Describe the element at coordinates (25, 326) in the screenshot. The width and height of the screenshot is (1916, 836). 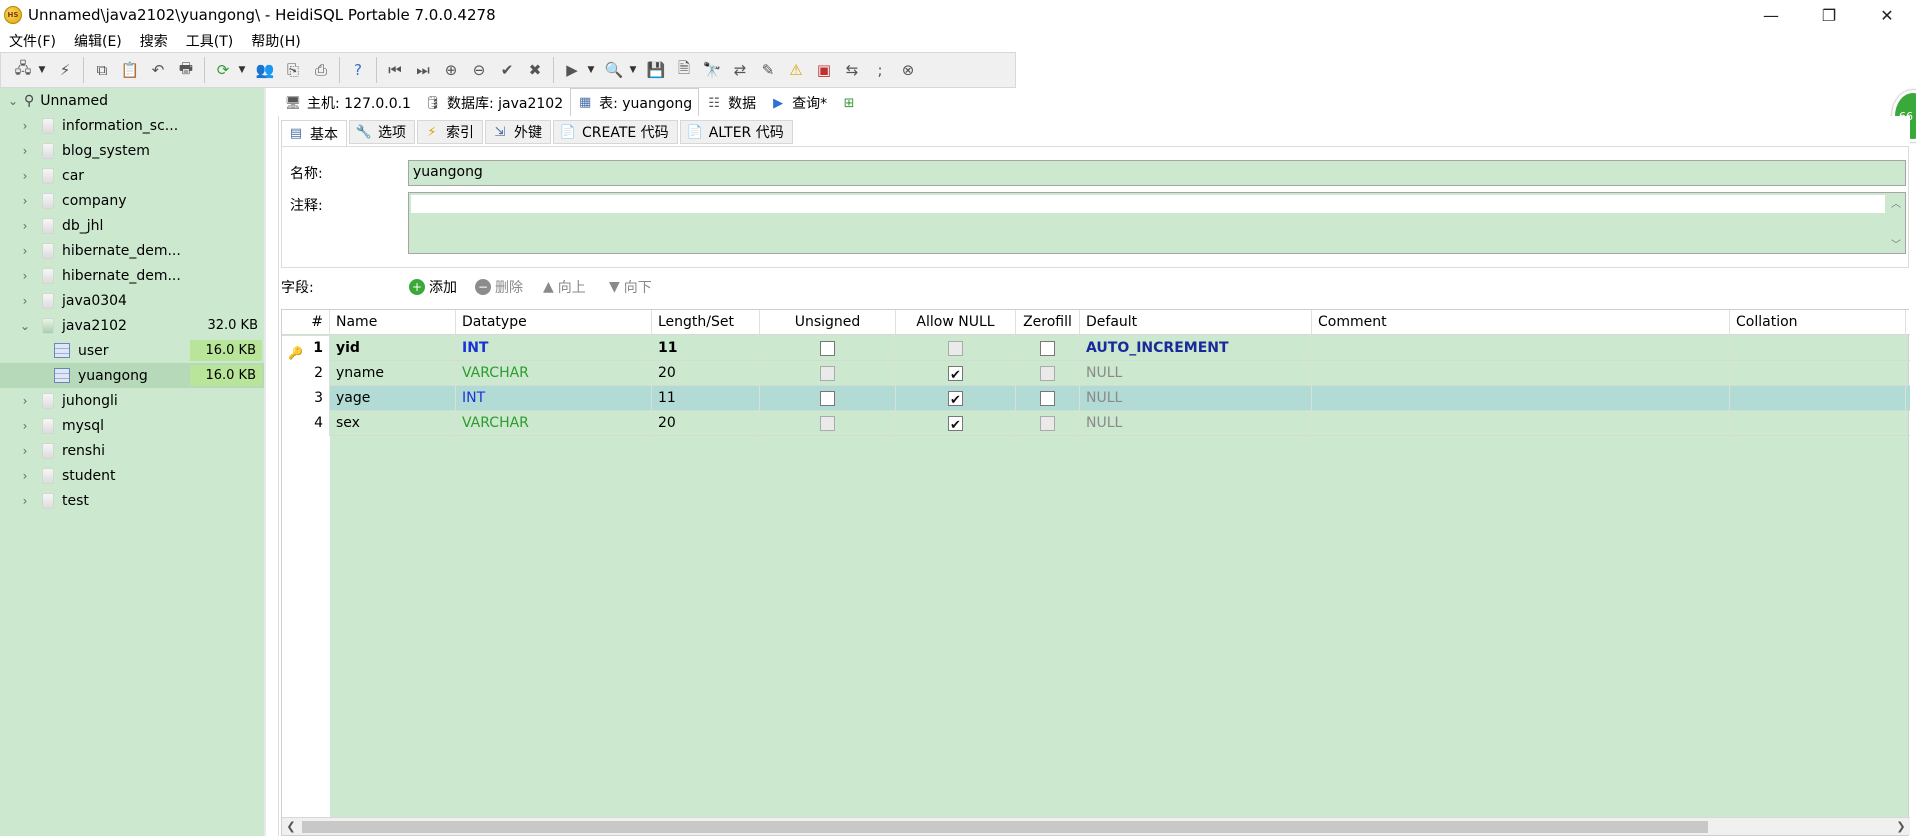
I see `chevron-down-icon: ⌄` at that location.